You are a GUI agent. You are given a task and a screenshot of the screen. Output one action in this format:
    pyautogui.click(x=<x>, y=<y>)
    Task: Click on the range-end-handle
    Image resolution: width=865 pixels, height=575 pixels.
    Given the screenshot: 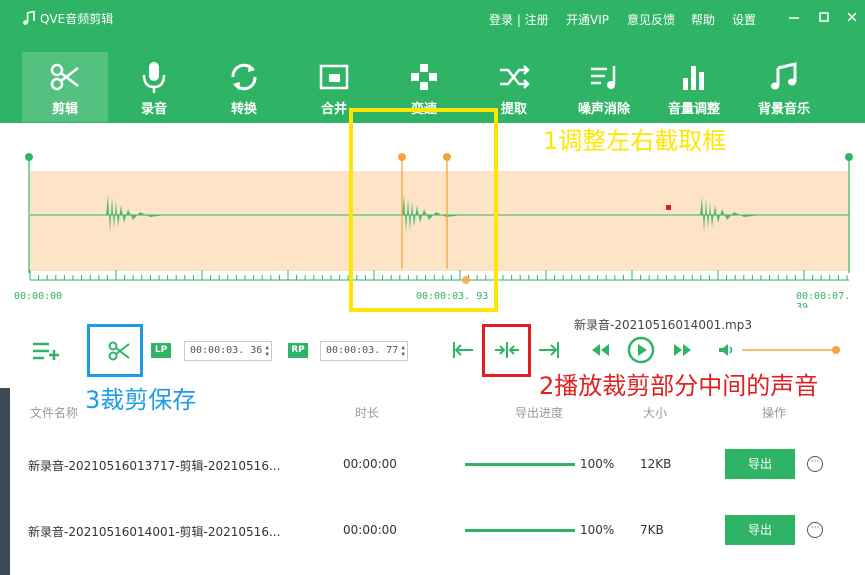 What is the action you would take?
    pyautogui.click(x=849, y=157)
    